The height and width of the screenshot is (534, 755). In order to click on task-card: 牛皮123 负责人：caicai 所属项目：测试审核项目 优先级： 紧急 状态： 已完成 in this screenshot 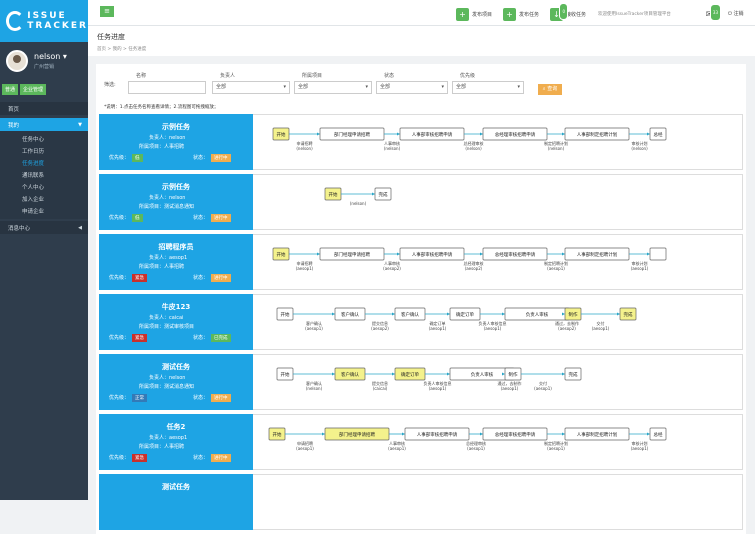, I will do `click(176, 322)`.